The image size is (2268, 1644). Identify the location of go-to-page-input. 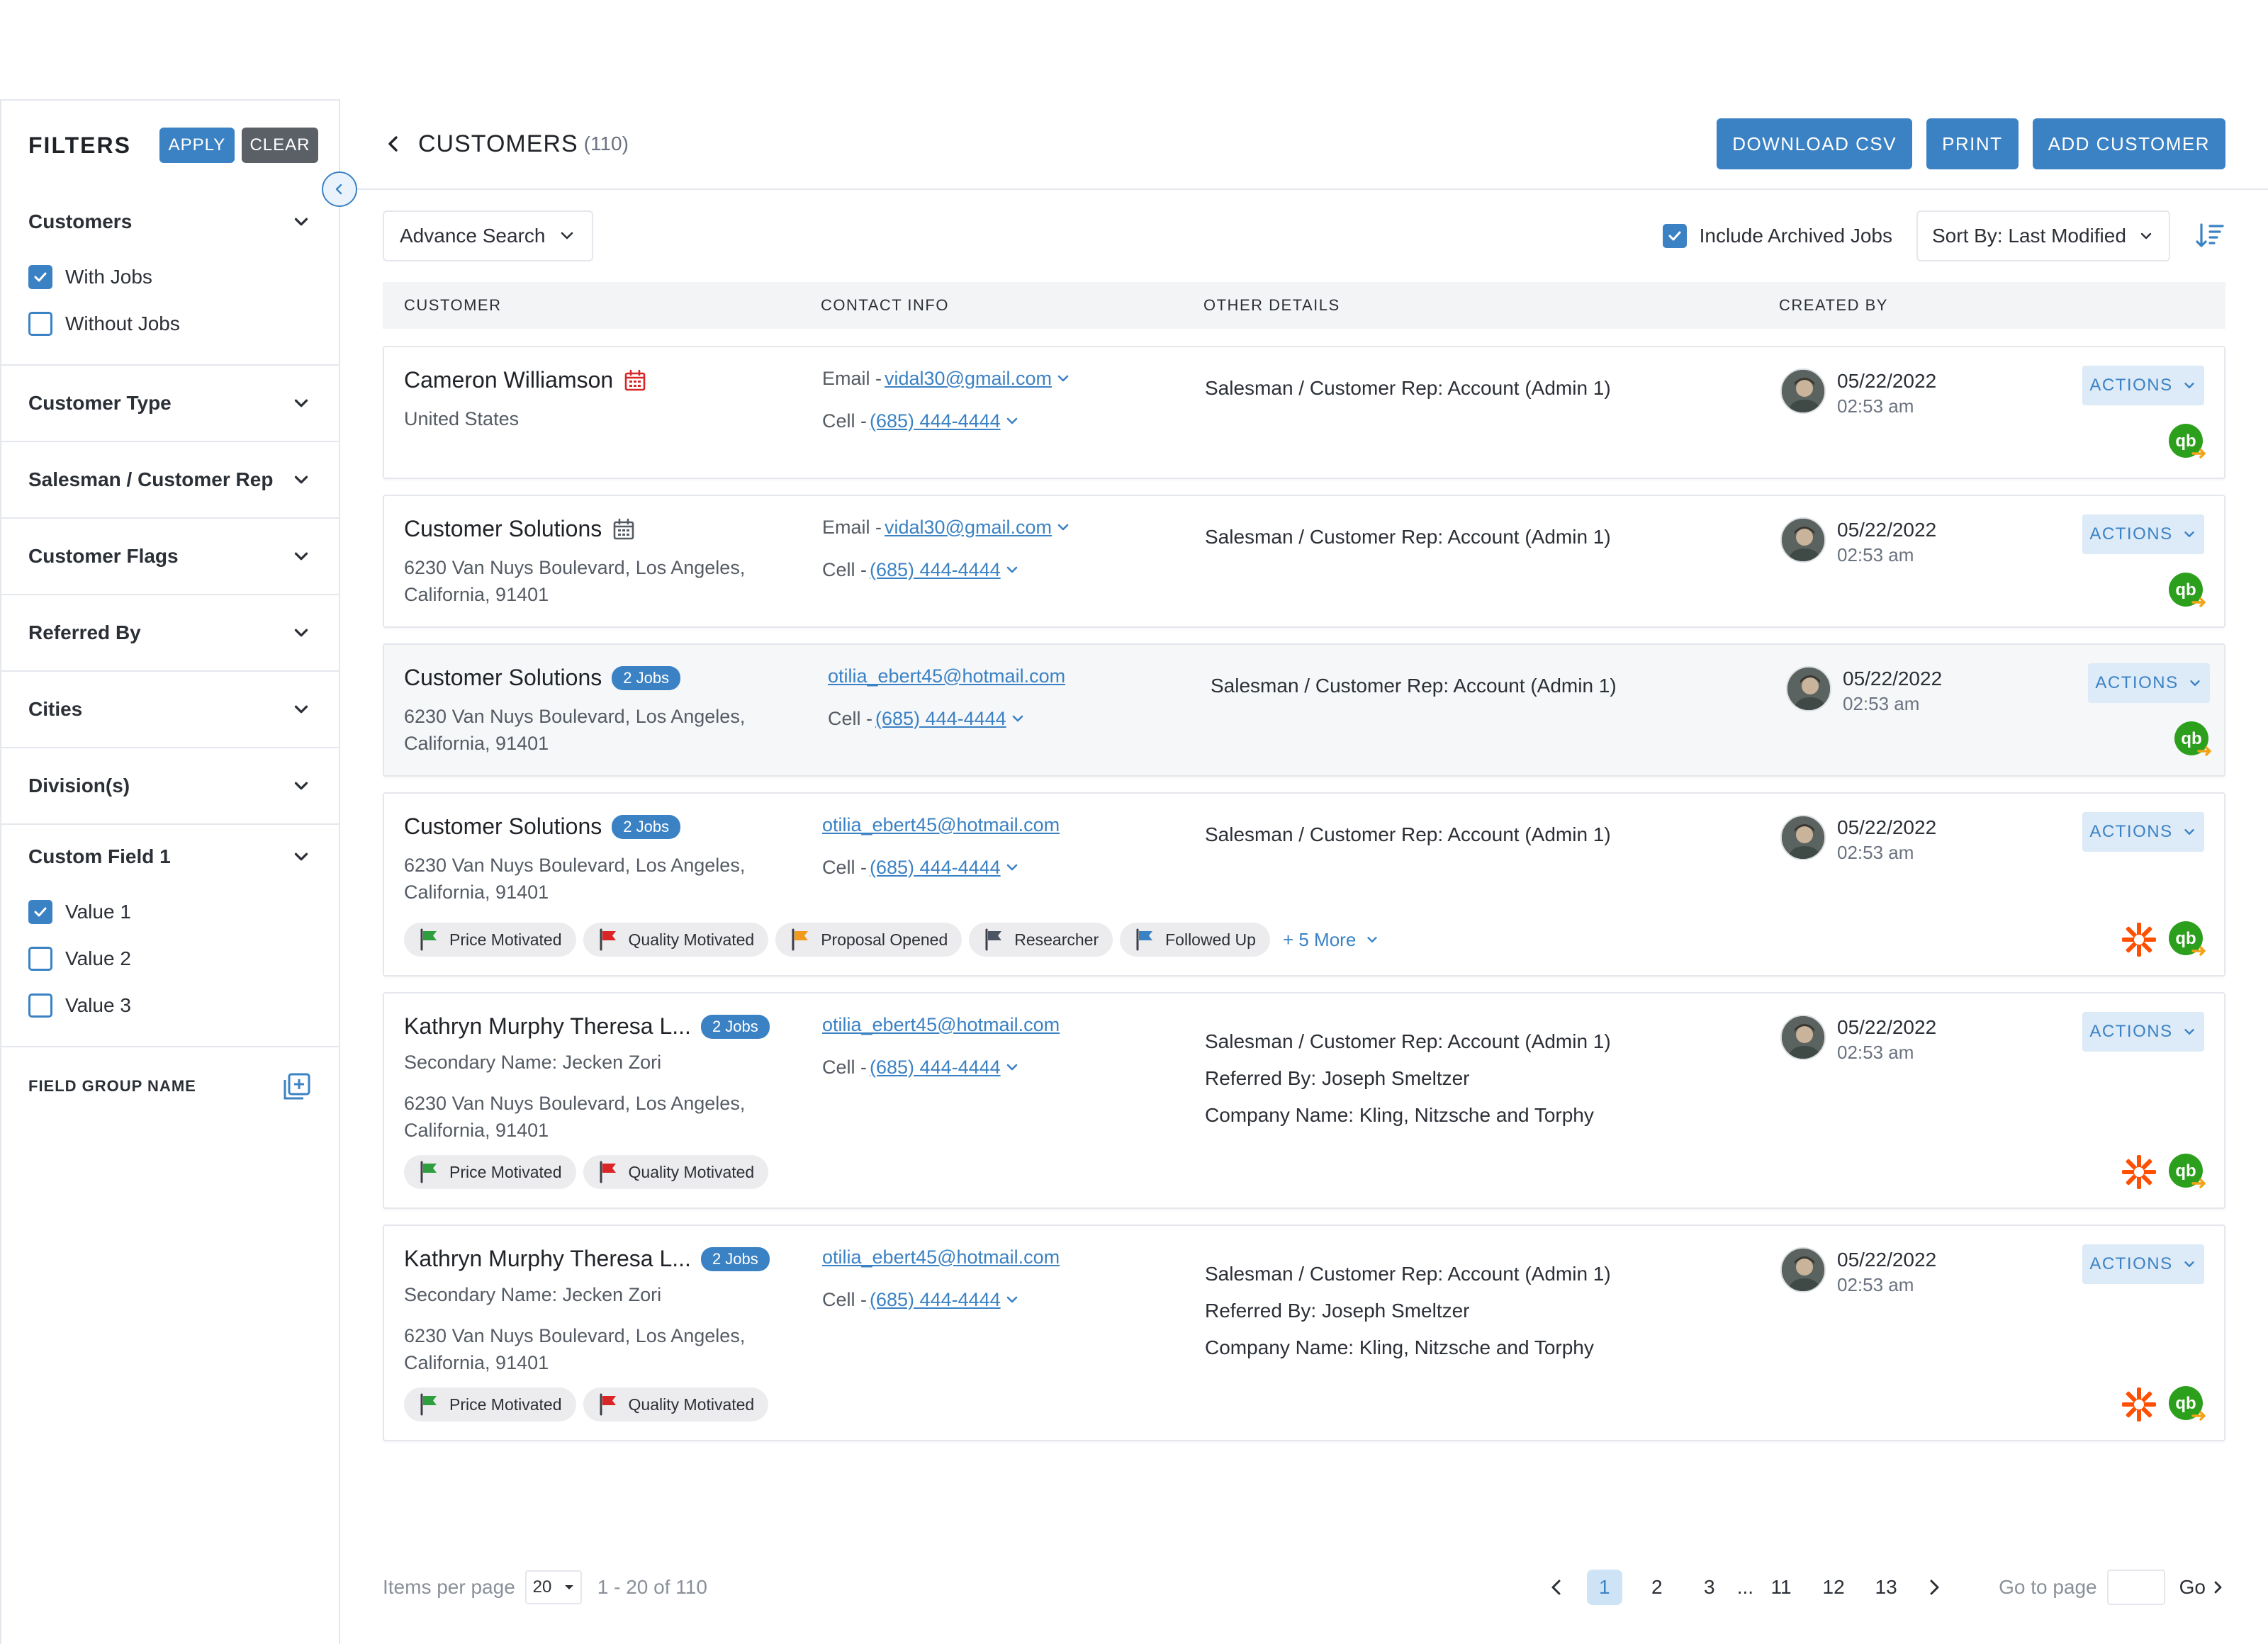
(2135, 1587).